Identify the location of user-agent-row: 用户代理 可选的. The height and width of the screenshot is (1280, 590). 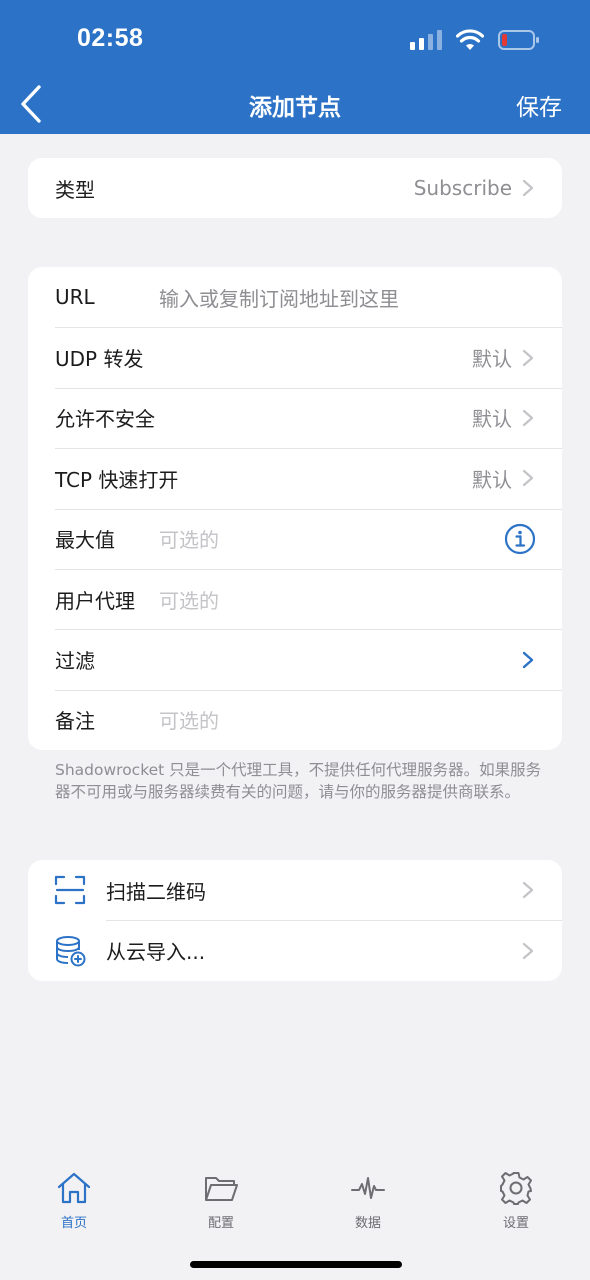
(295, 598).